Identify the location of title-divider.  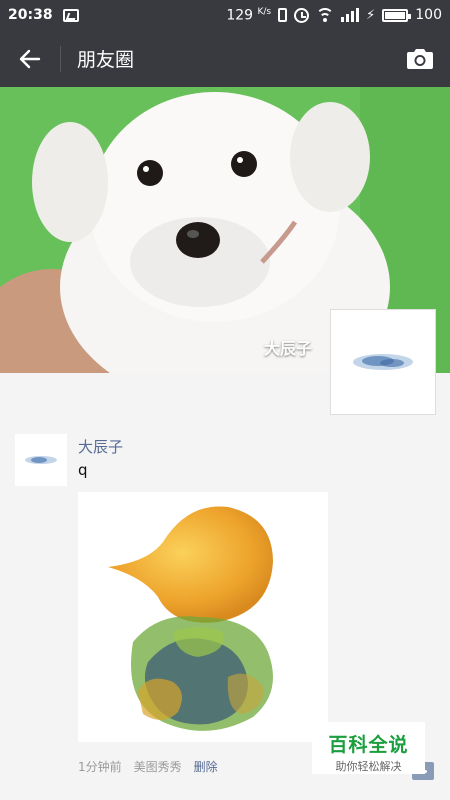
(60, 58).